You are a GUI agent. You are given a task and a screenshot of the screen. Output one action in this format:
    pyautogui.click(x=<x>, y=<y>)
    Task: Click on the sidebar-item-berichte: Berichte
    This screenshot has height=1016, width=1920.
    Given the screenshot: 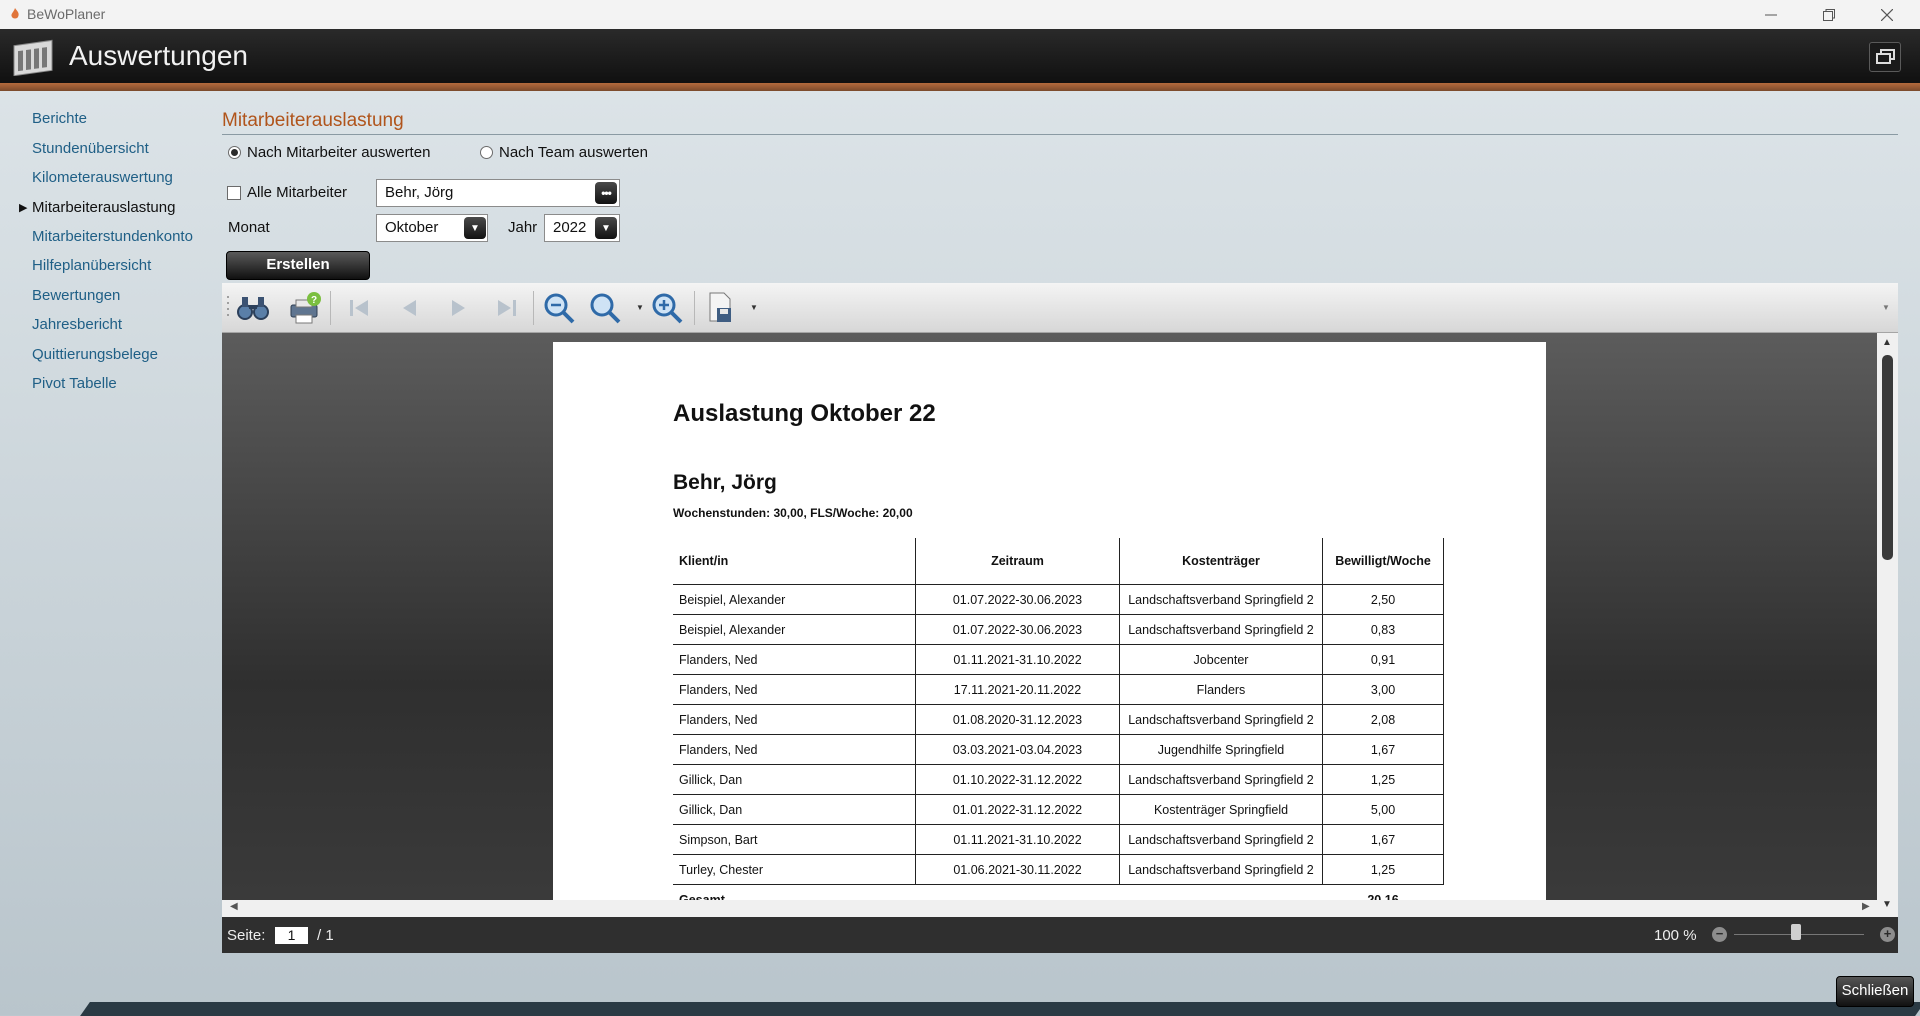 What is the action you would take?
    pyautogui.click(x=59, y=118)
    